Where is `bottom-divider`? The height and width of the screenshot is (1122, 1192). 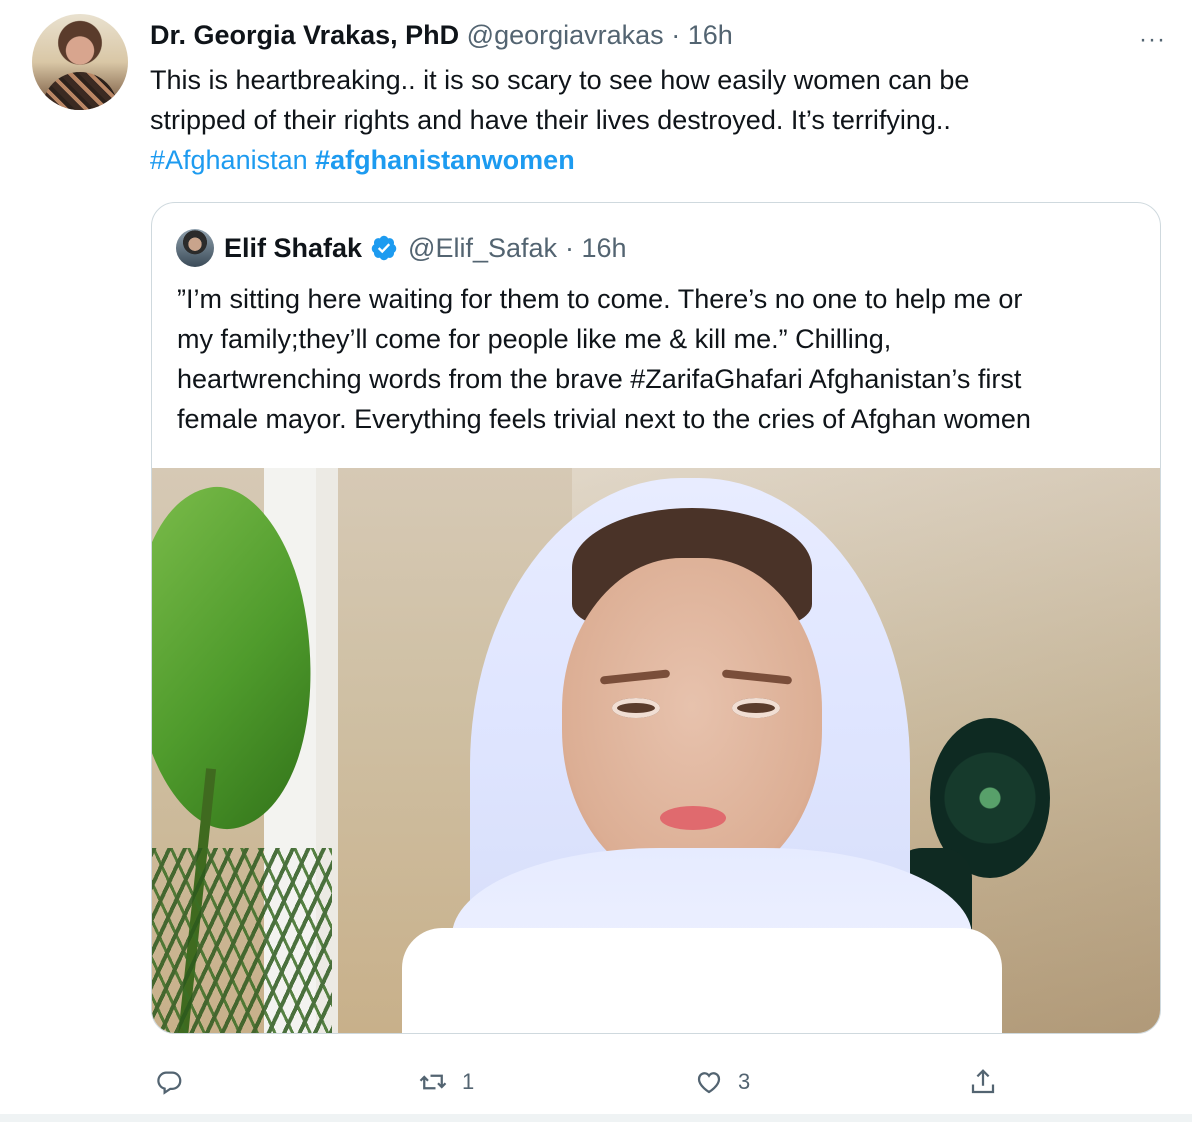 bottom-divider is located at coordinates (596, 1118).